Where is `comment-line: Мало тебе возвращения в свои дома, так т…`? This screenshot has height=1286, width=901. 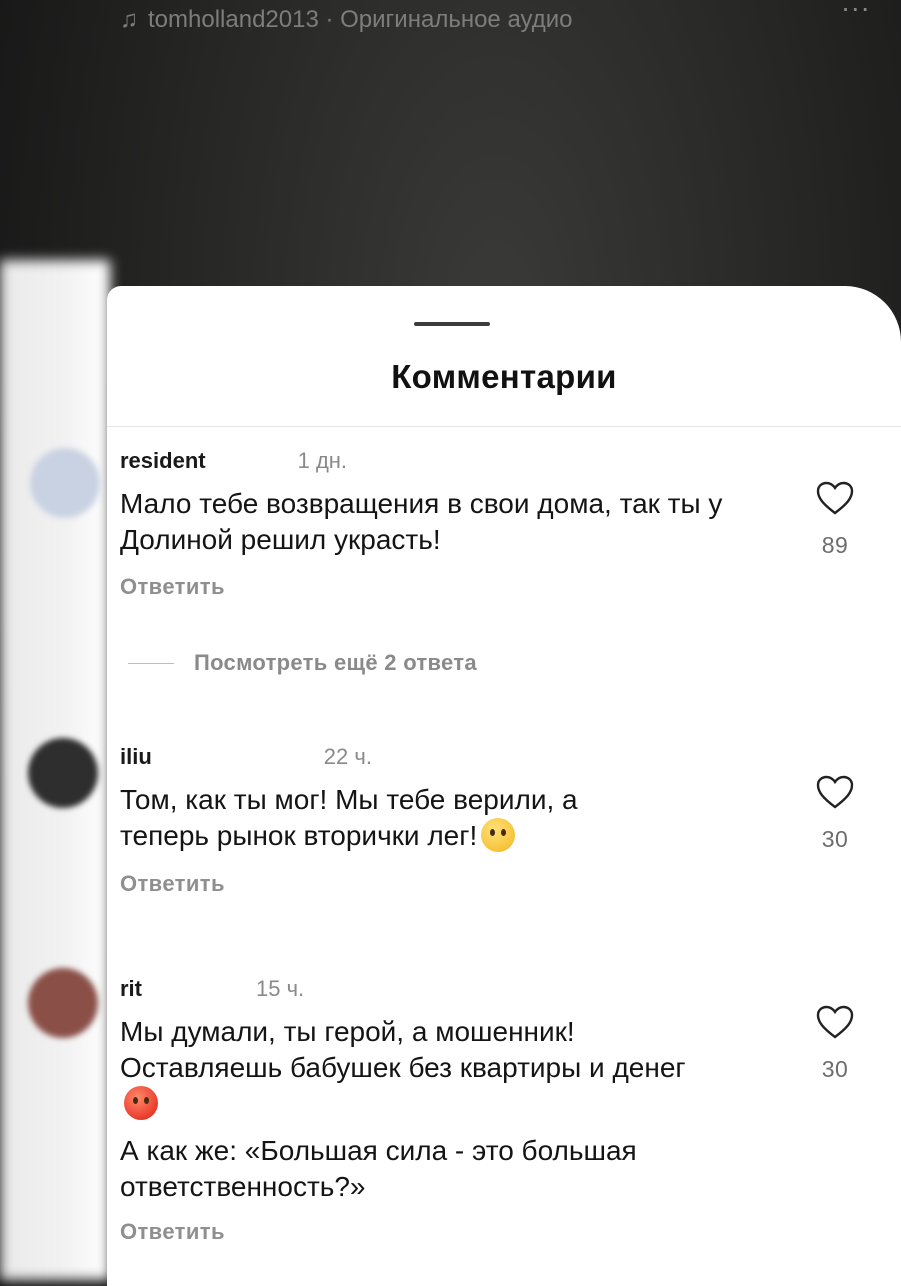
comment-line: Мало тебе возвращения в свои дома, так т… is located at coordinates (421, 521).